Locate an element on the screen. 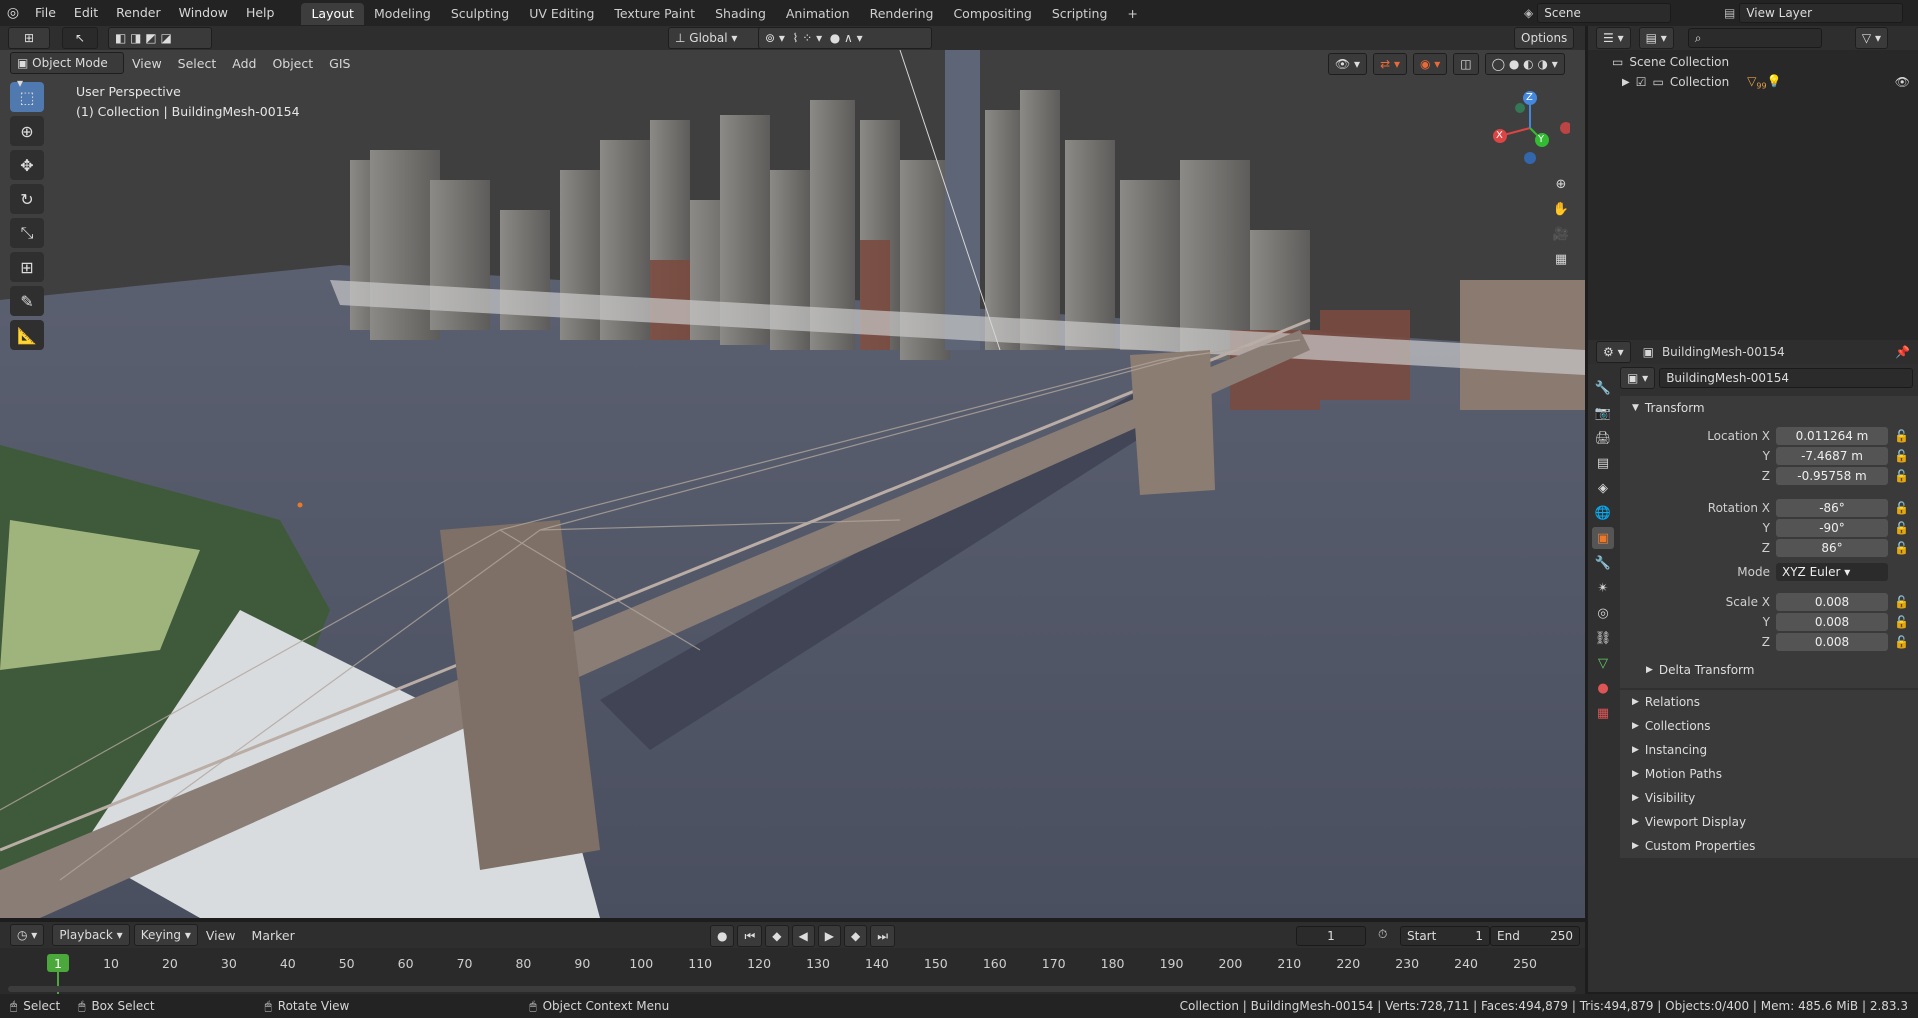  menu-edit: Edit is located at coordinates (86, 13).